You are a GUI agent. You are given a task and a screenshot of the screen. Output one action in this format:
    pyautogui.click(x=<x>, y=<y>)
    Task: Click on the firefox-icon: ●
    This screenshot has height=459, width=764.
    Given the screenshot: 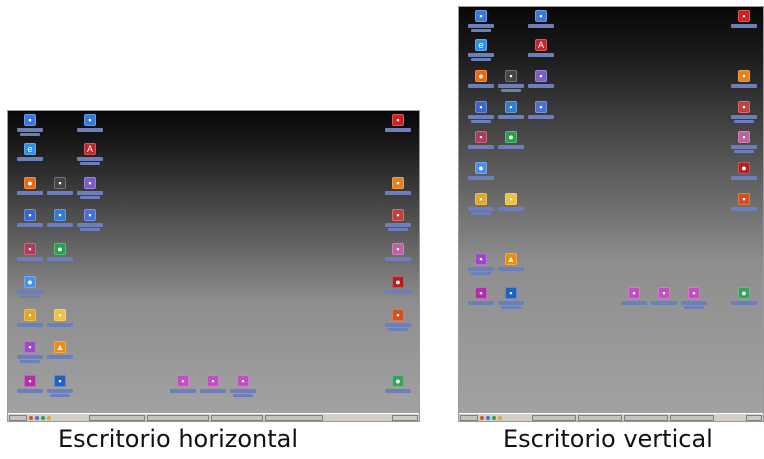 What is the action you would take?
    pyautogui.click(x=481, y=76)
    